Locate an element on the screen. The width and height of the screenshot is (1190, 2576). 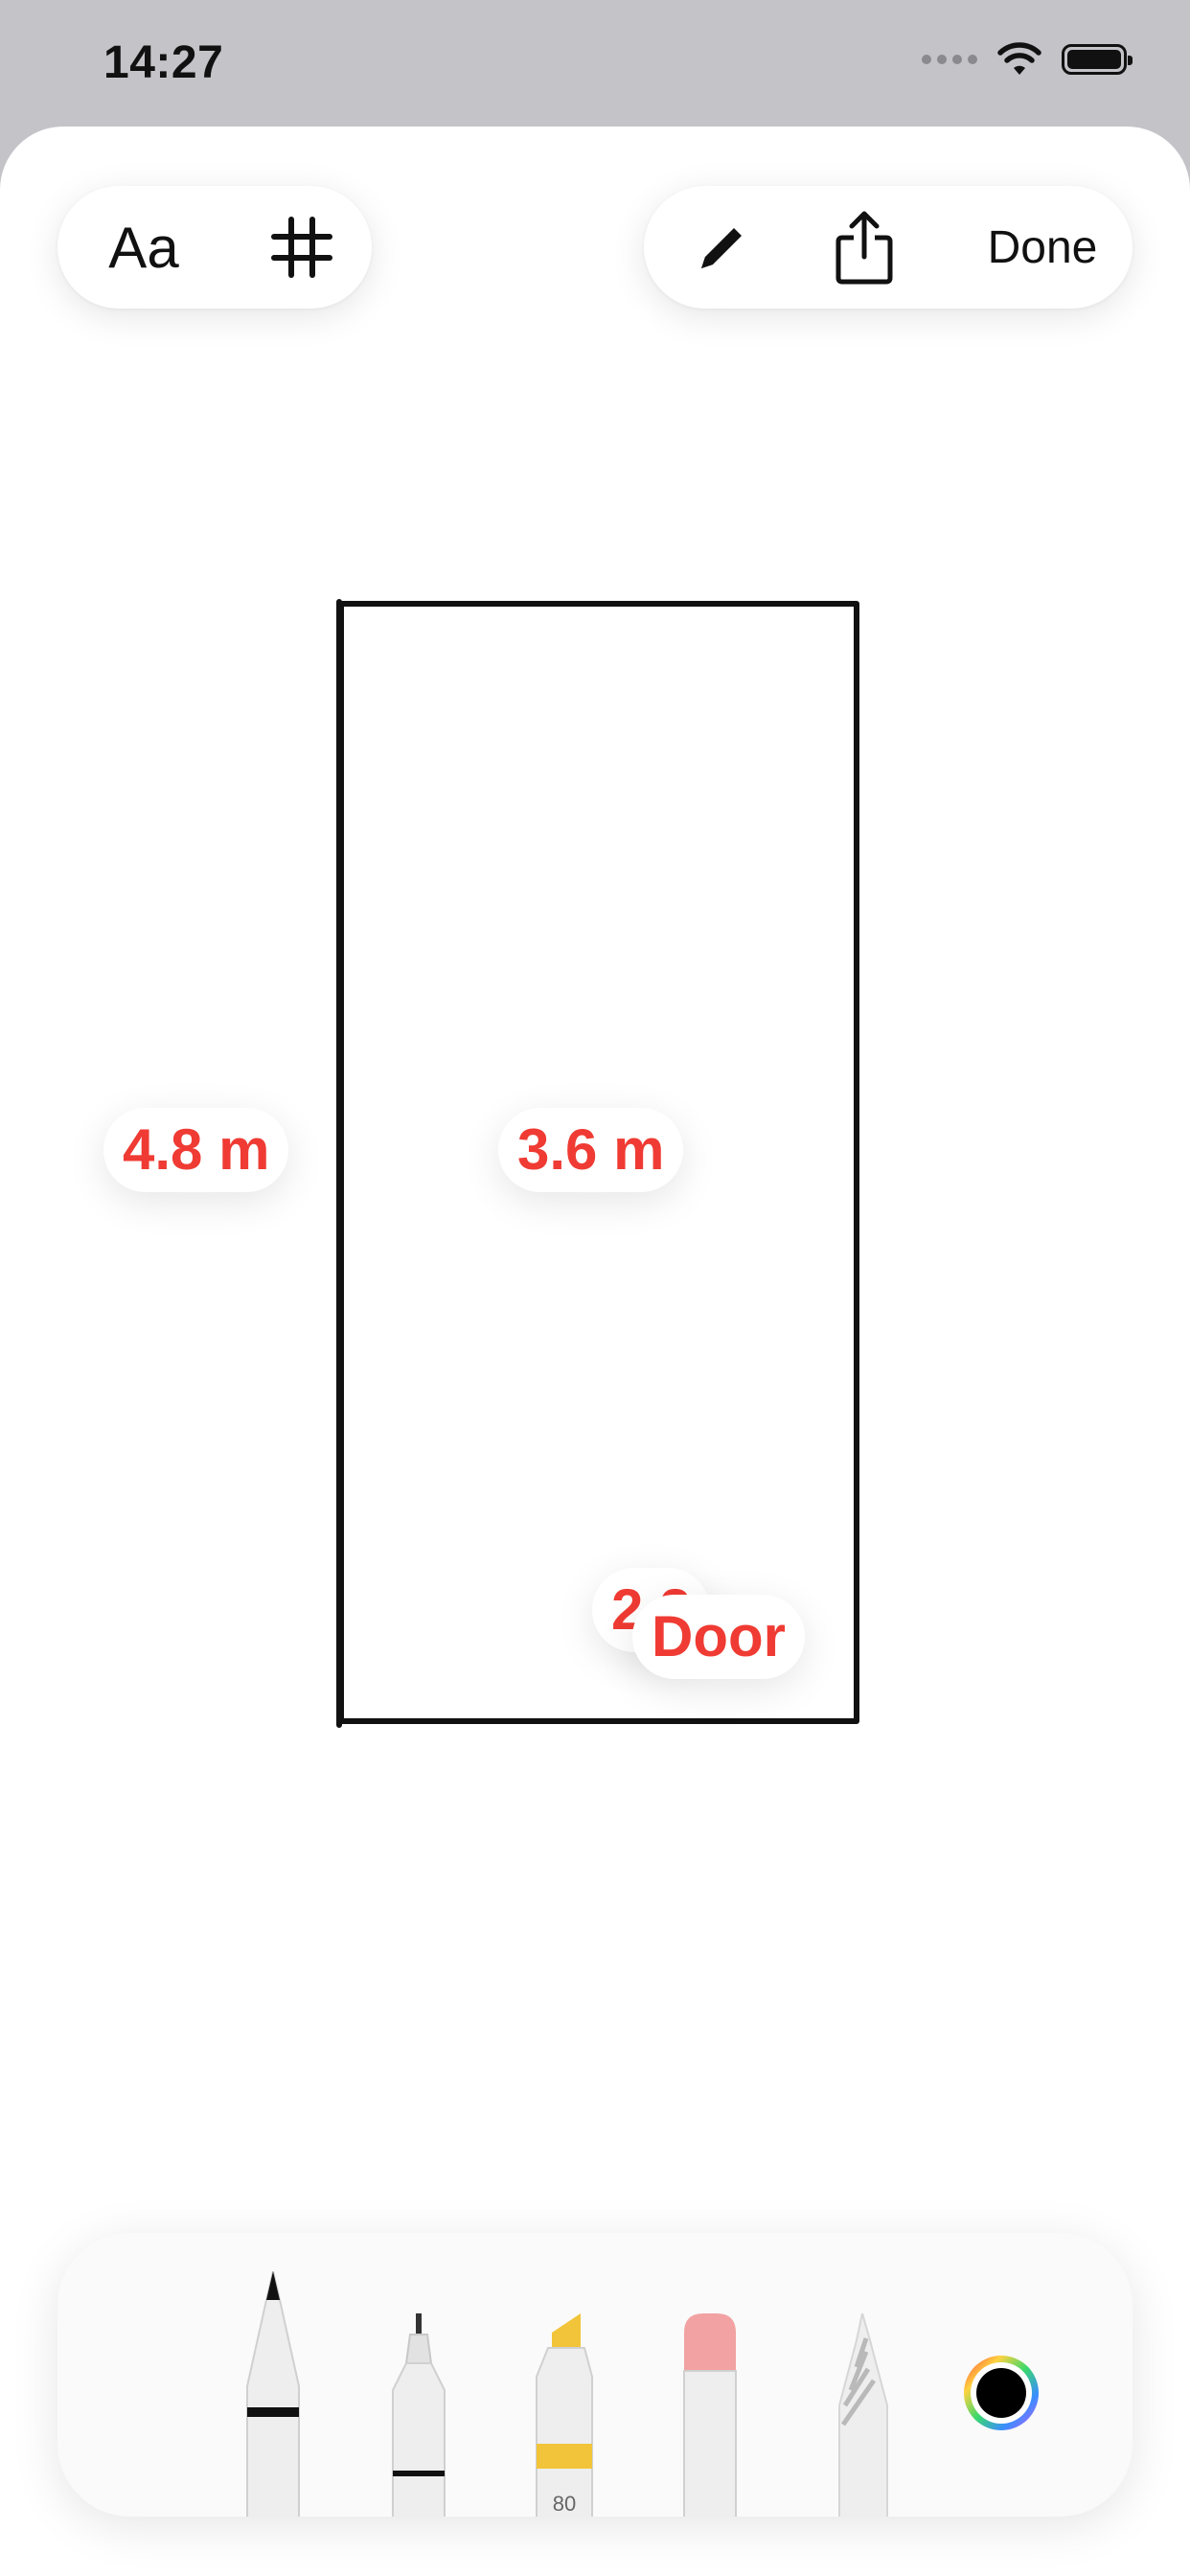
tool-palette: 80 is located at coordinates (595, 2375).